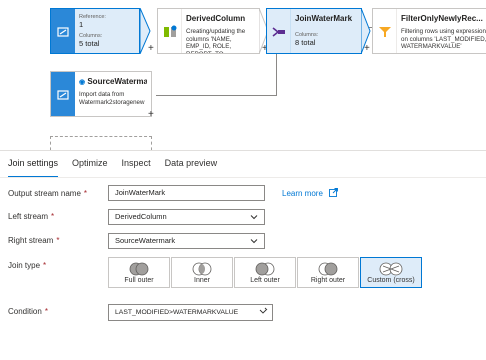 Image resolution: width=486 pixels, height=360 pixels. What do you see at coordinates (391, 269) in the screenshot?
I see `cross-join-icon` at bounding box center [391, 269].